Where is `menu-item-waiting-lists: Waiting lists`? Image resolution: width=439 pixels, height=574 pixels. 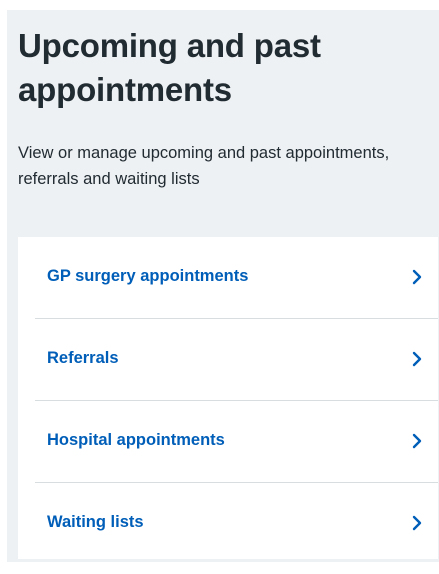 menu-item-waiting-lists: Waiting lists is located at coordinates (236, 524).